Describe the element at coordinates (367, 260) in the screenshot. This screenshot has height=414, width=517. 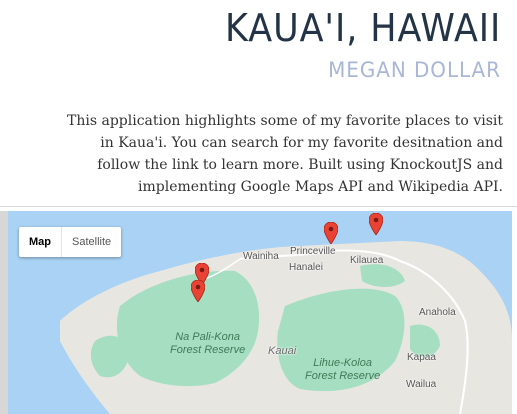
I see `map-label-kilauea: Kilauea` at that location.